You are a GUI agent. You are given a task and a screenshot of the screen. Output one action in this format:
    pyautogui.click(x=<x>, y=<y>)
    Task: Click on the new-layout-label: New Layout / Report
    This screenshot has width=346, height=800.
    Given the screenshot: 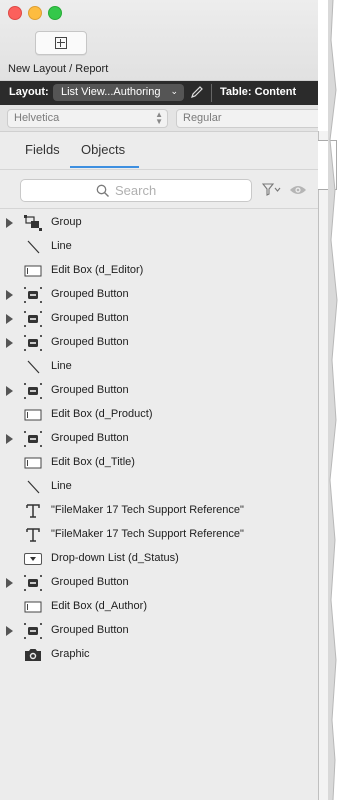 What is the action you would take?
    pyautogui.click(x=58, y=69)
    